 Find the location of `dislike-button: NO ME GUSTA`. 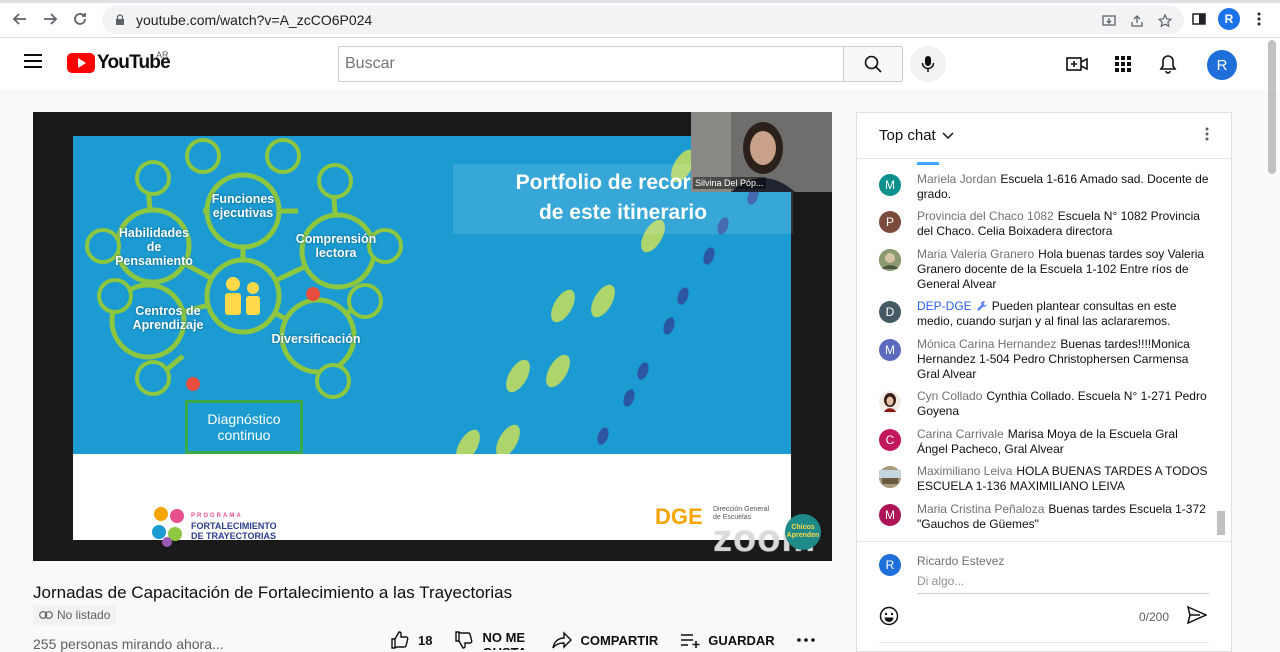

dislike-button: NO ME GUSTA is located at coordinates (492, 640).